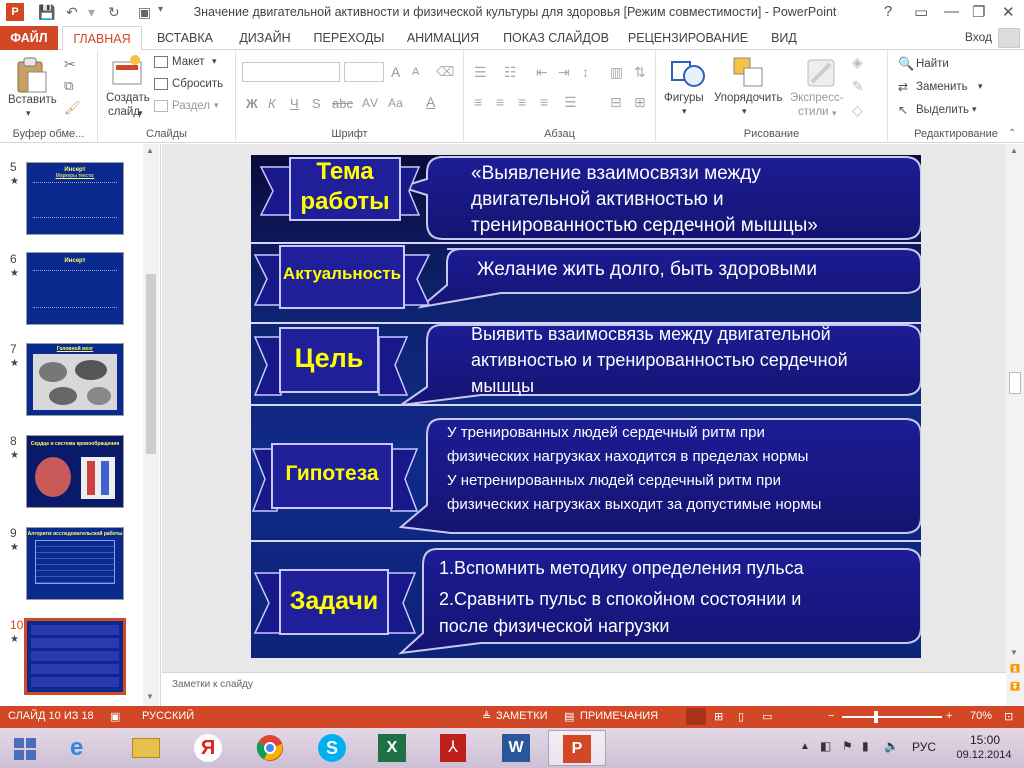  I want to click on action-center-icon: ⚑, so click(847, 746).